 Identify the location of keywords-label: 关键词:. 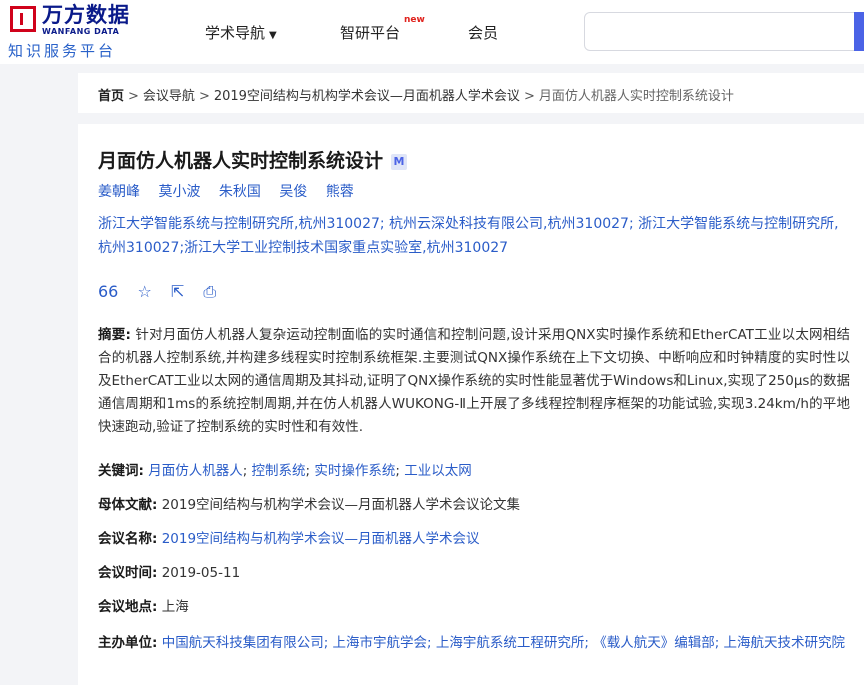
(121, 471).